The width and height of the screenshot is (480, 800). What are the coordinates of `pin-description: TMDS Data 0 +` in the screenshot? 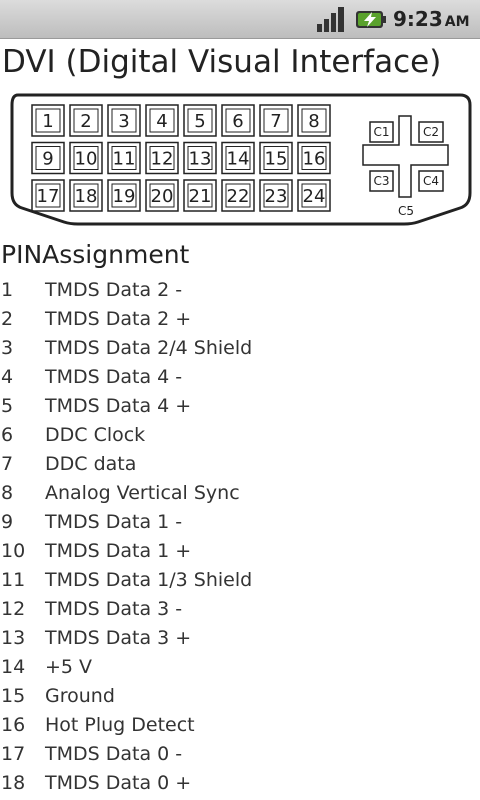 It's located at (118, 783).